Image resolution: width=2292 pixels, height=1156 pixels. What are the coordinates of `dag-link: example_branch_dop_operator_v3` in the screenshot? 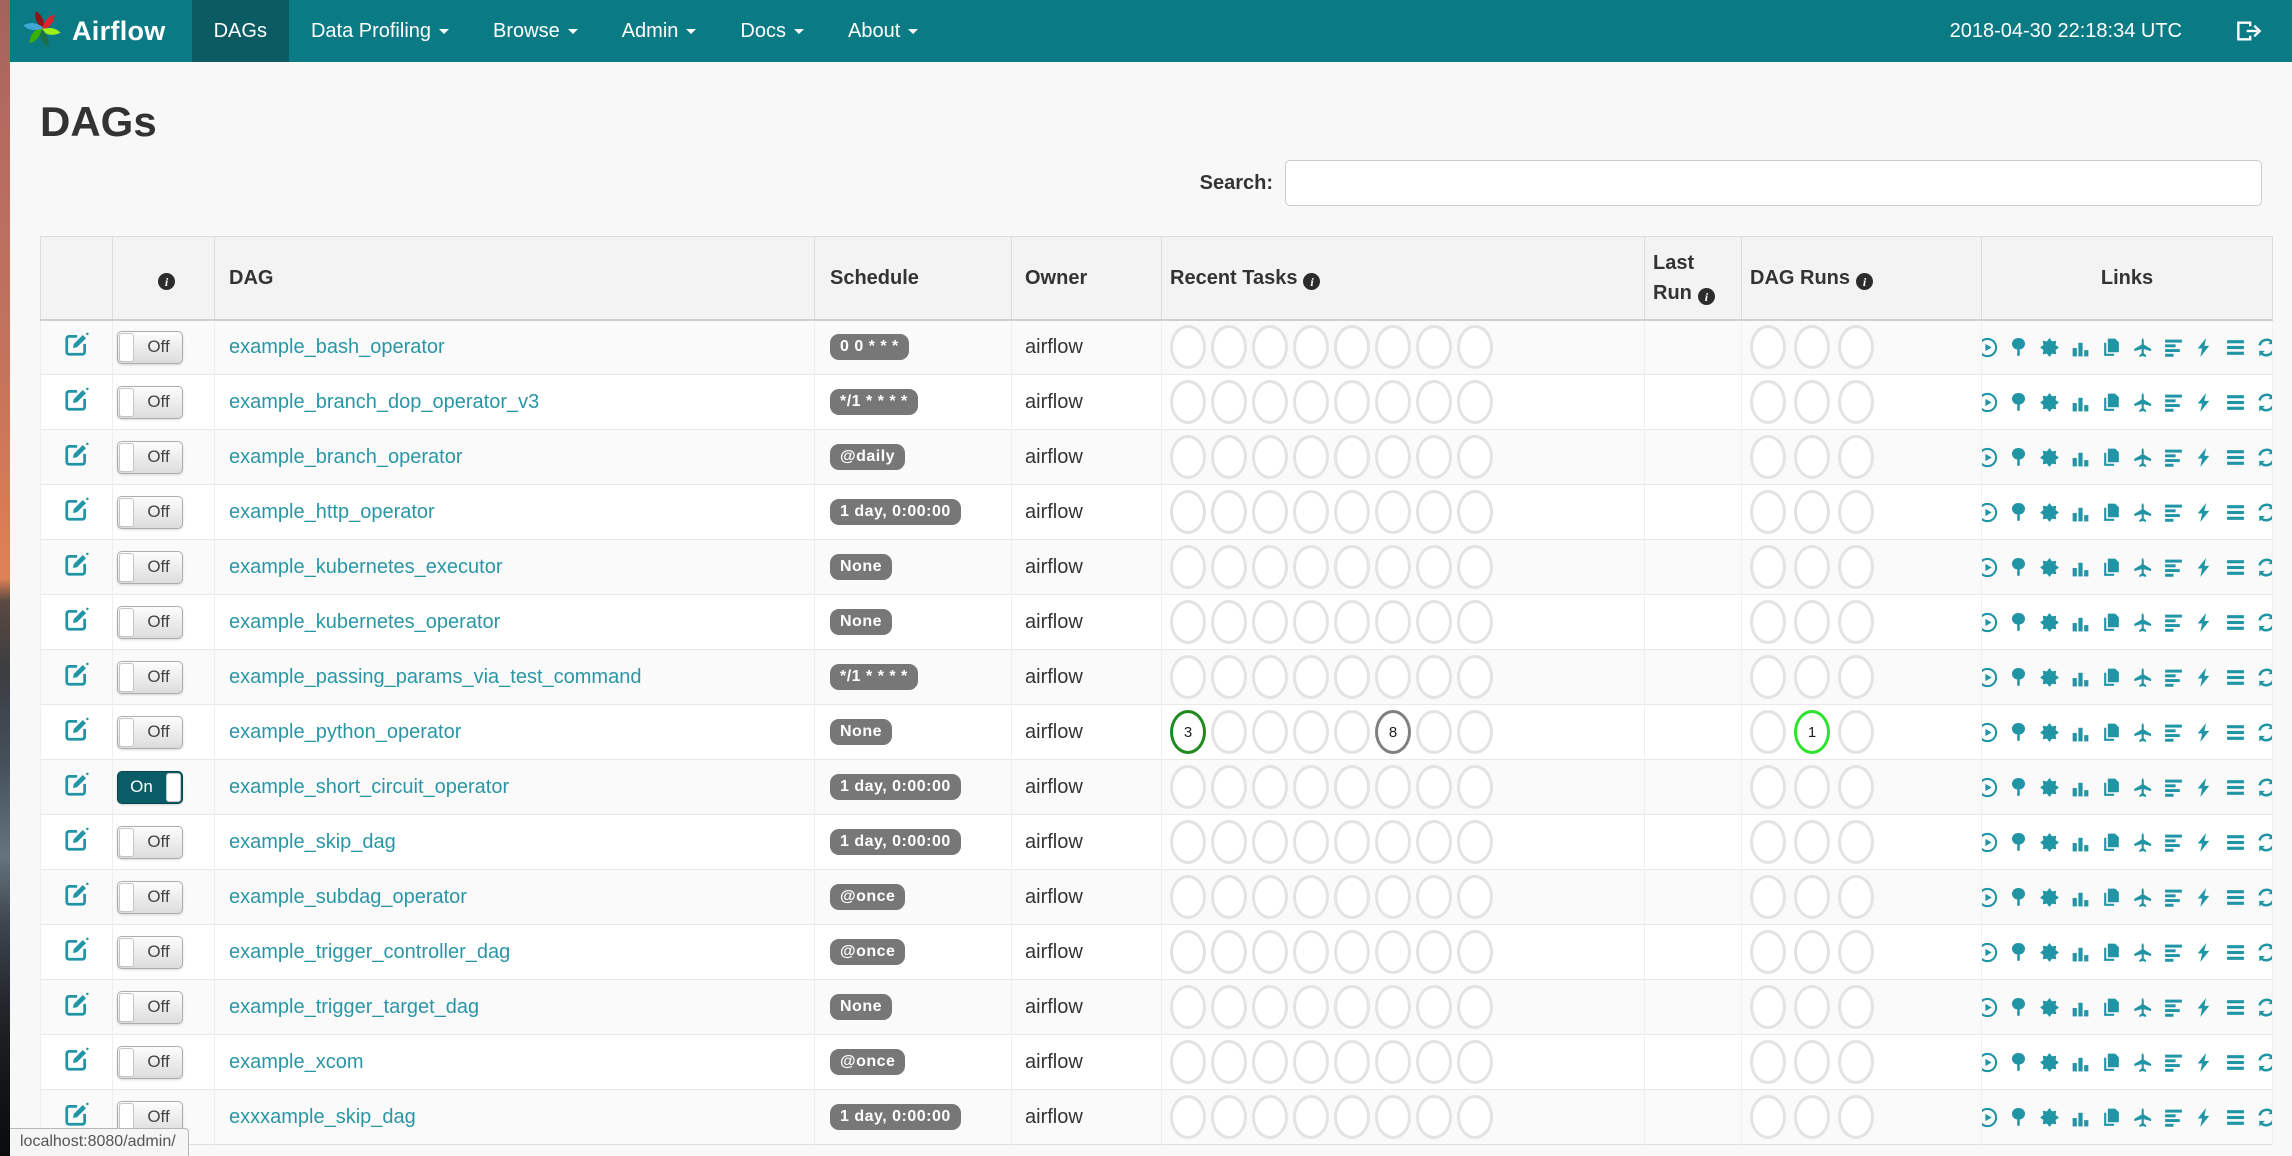 It's located at (384, 402).